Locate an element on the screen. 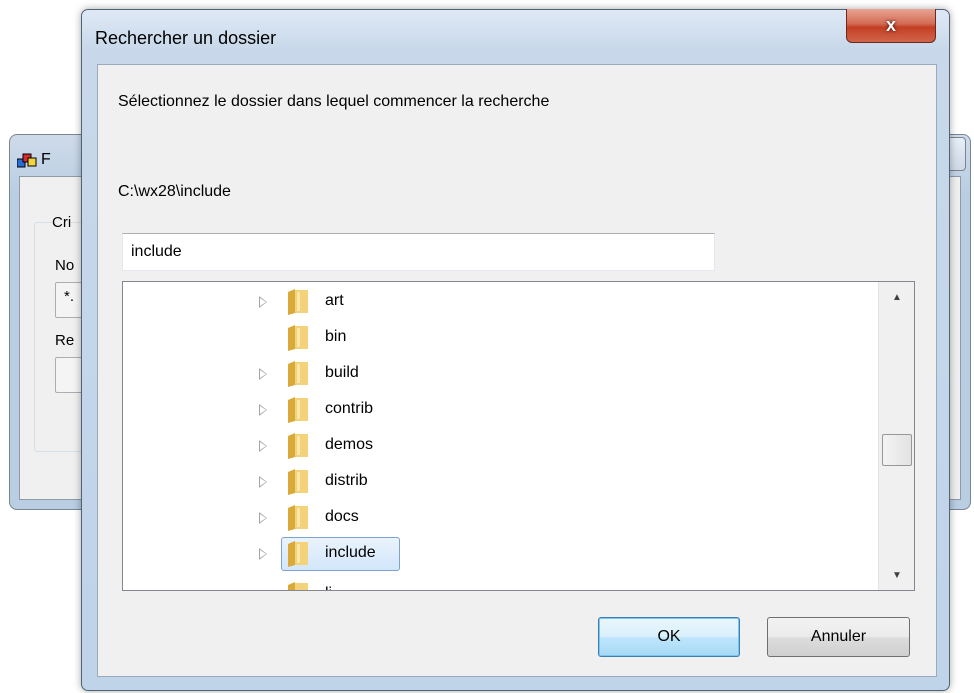 Image resolution: width=974 pixels, height=693 pixels. tree-item-contrib: contrib is located at coordinates (498, 410).